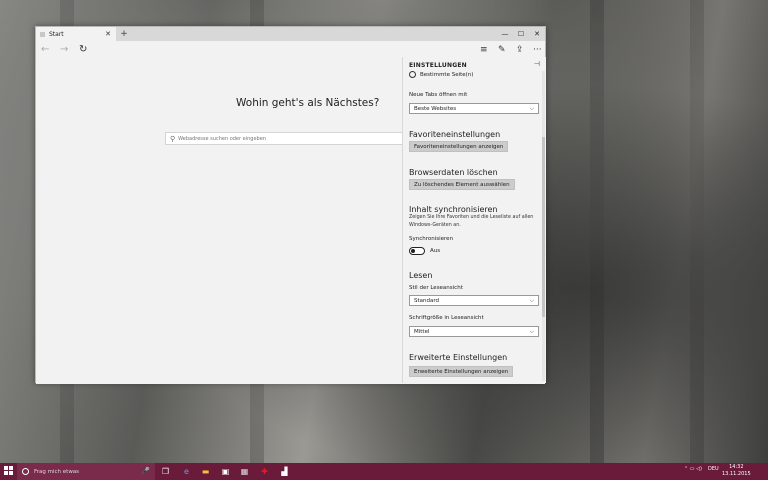 Image resolution: width=768 pixels, height=480 pixels. I want to click on cortana-icon, so click(25, 471).